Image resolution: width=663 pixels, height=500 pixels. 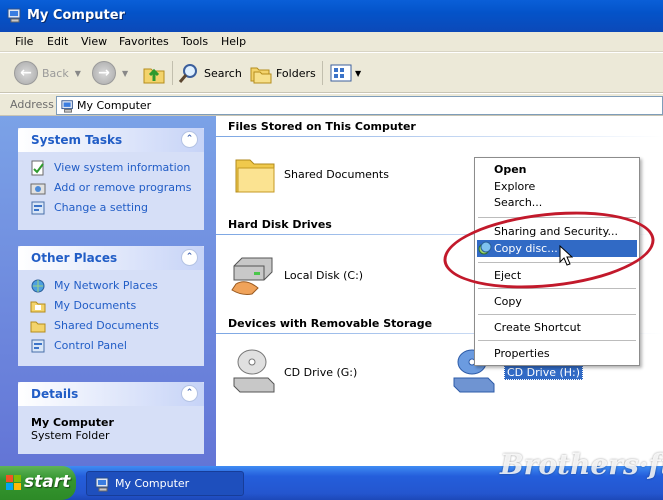 I want to click on menu-item-open: Open, so click(x=557, y=169).